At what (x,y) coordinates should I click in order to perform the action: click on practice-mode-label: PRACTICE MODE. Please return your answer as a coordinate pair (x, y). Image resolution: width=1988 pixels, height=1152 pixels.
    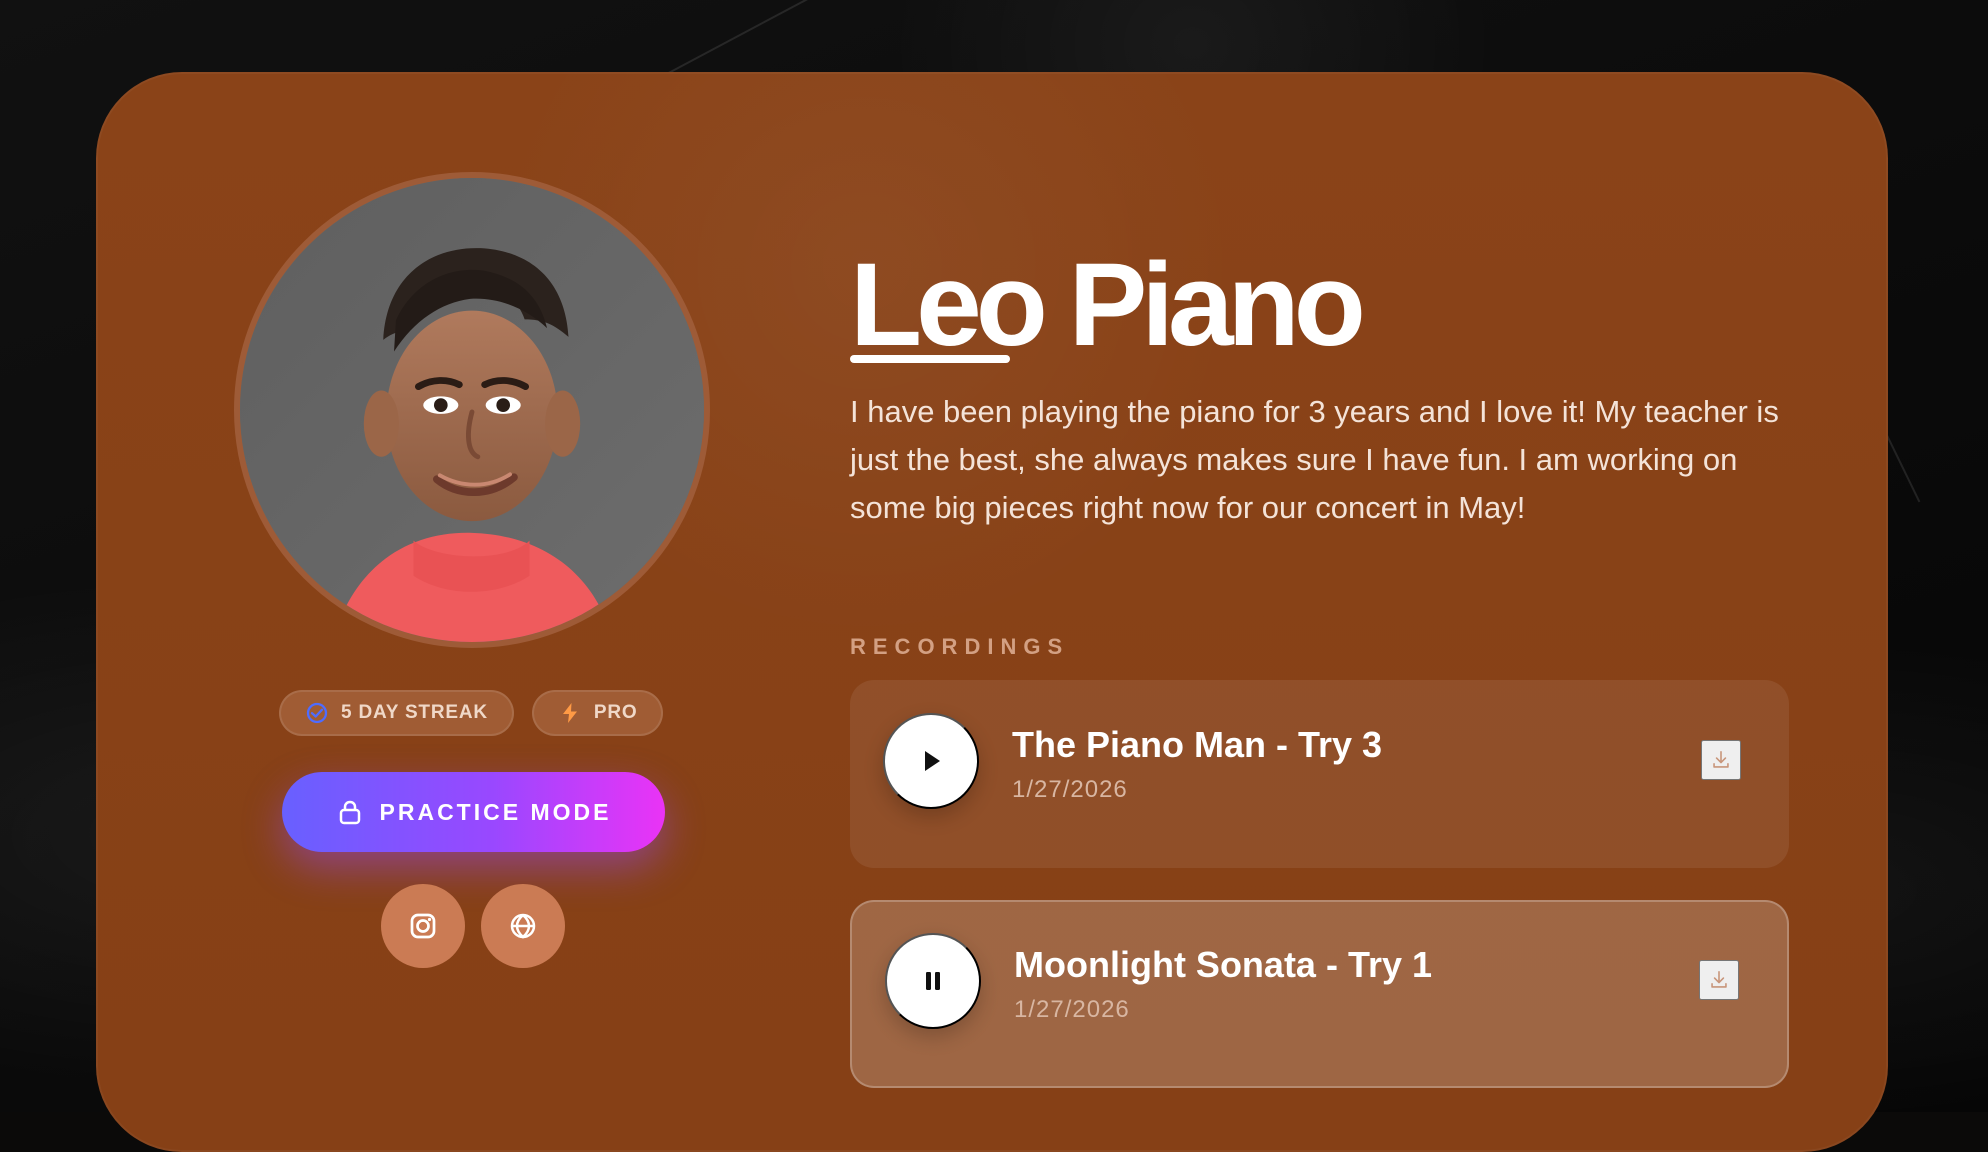
    Looking at the image, I should click on (495, 811).